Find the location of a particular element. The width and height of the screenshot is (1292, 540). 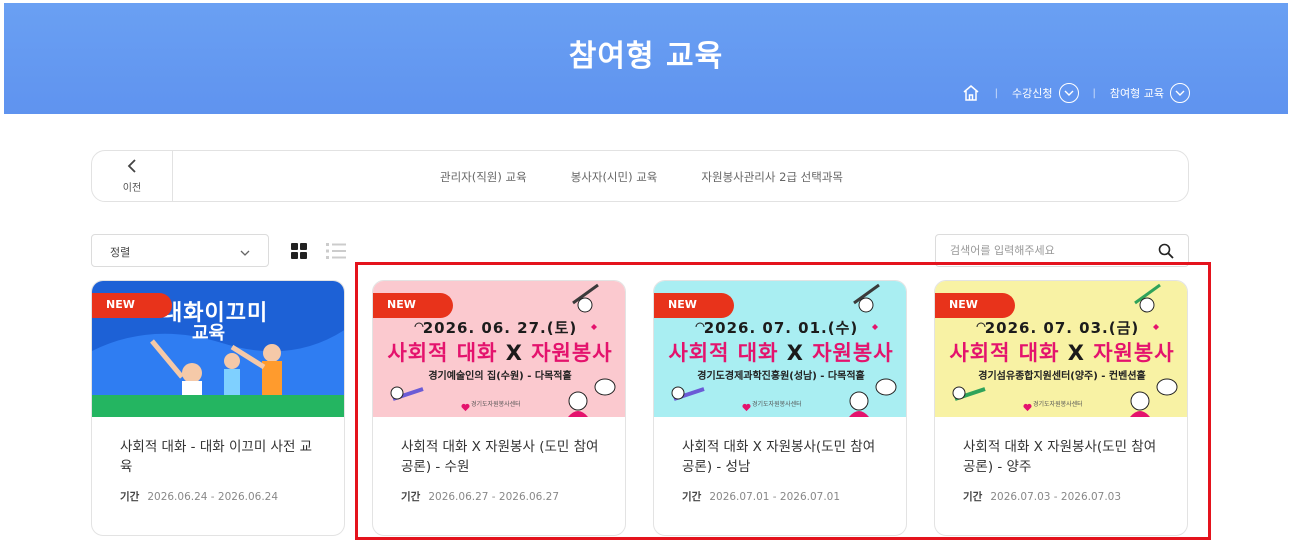

course-title: 사회적 대화 - 대화 이끄미 사전 교육 is located at coordinates (220, 457).